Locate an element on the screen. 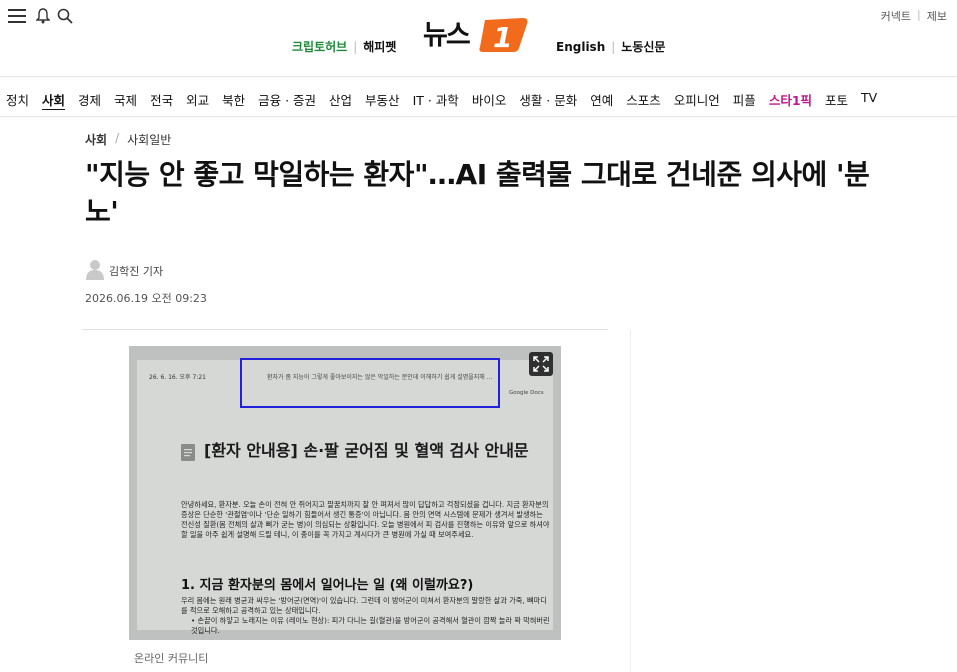 Image resolution: width=957 pixels, height=672 pixels. nodong-link: 노동신문 is located at coordinates (643, 46).